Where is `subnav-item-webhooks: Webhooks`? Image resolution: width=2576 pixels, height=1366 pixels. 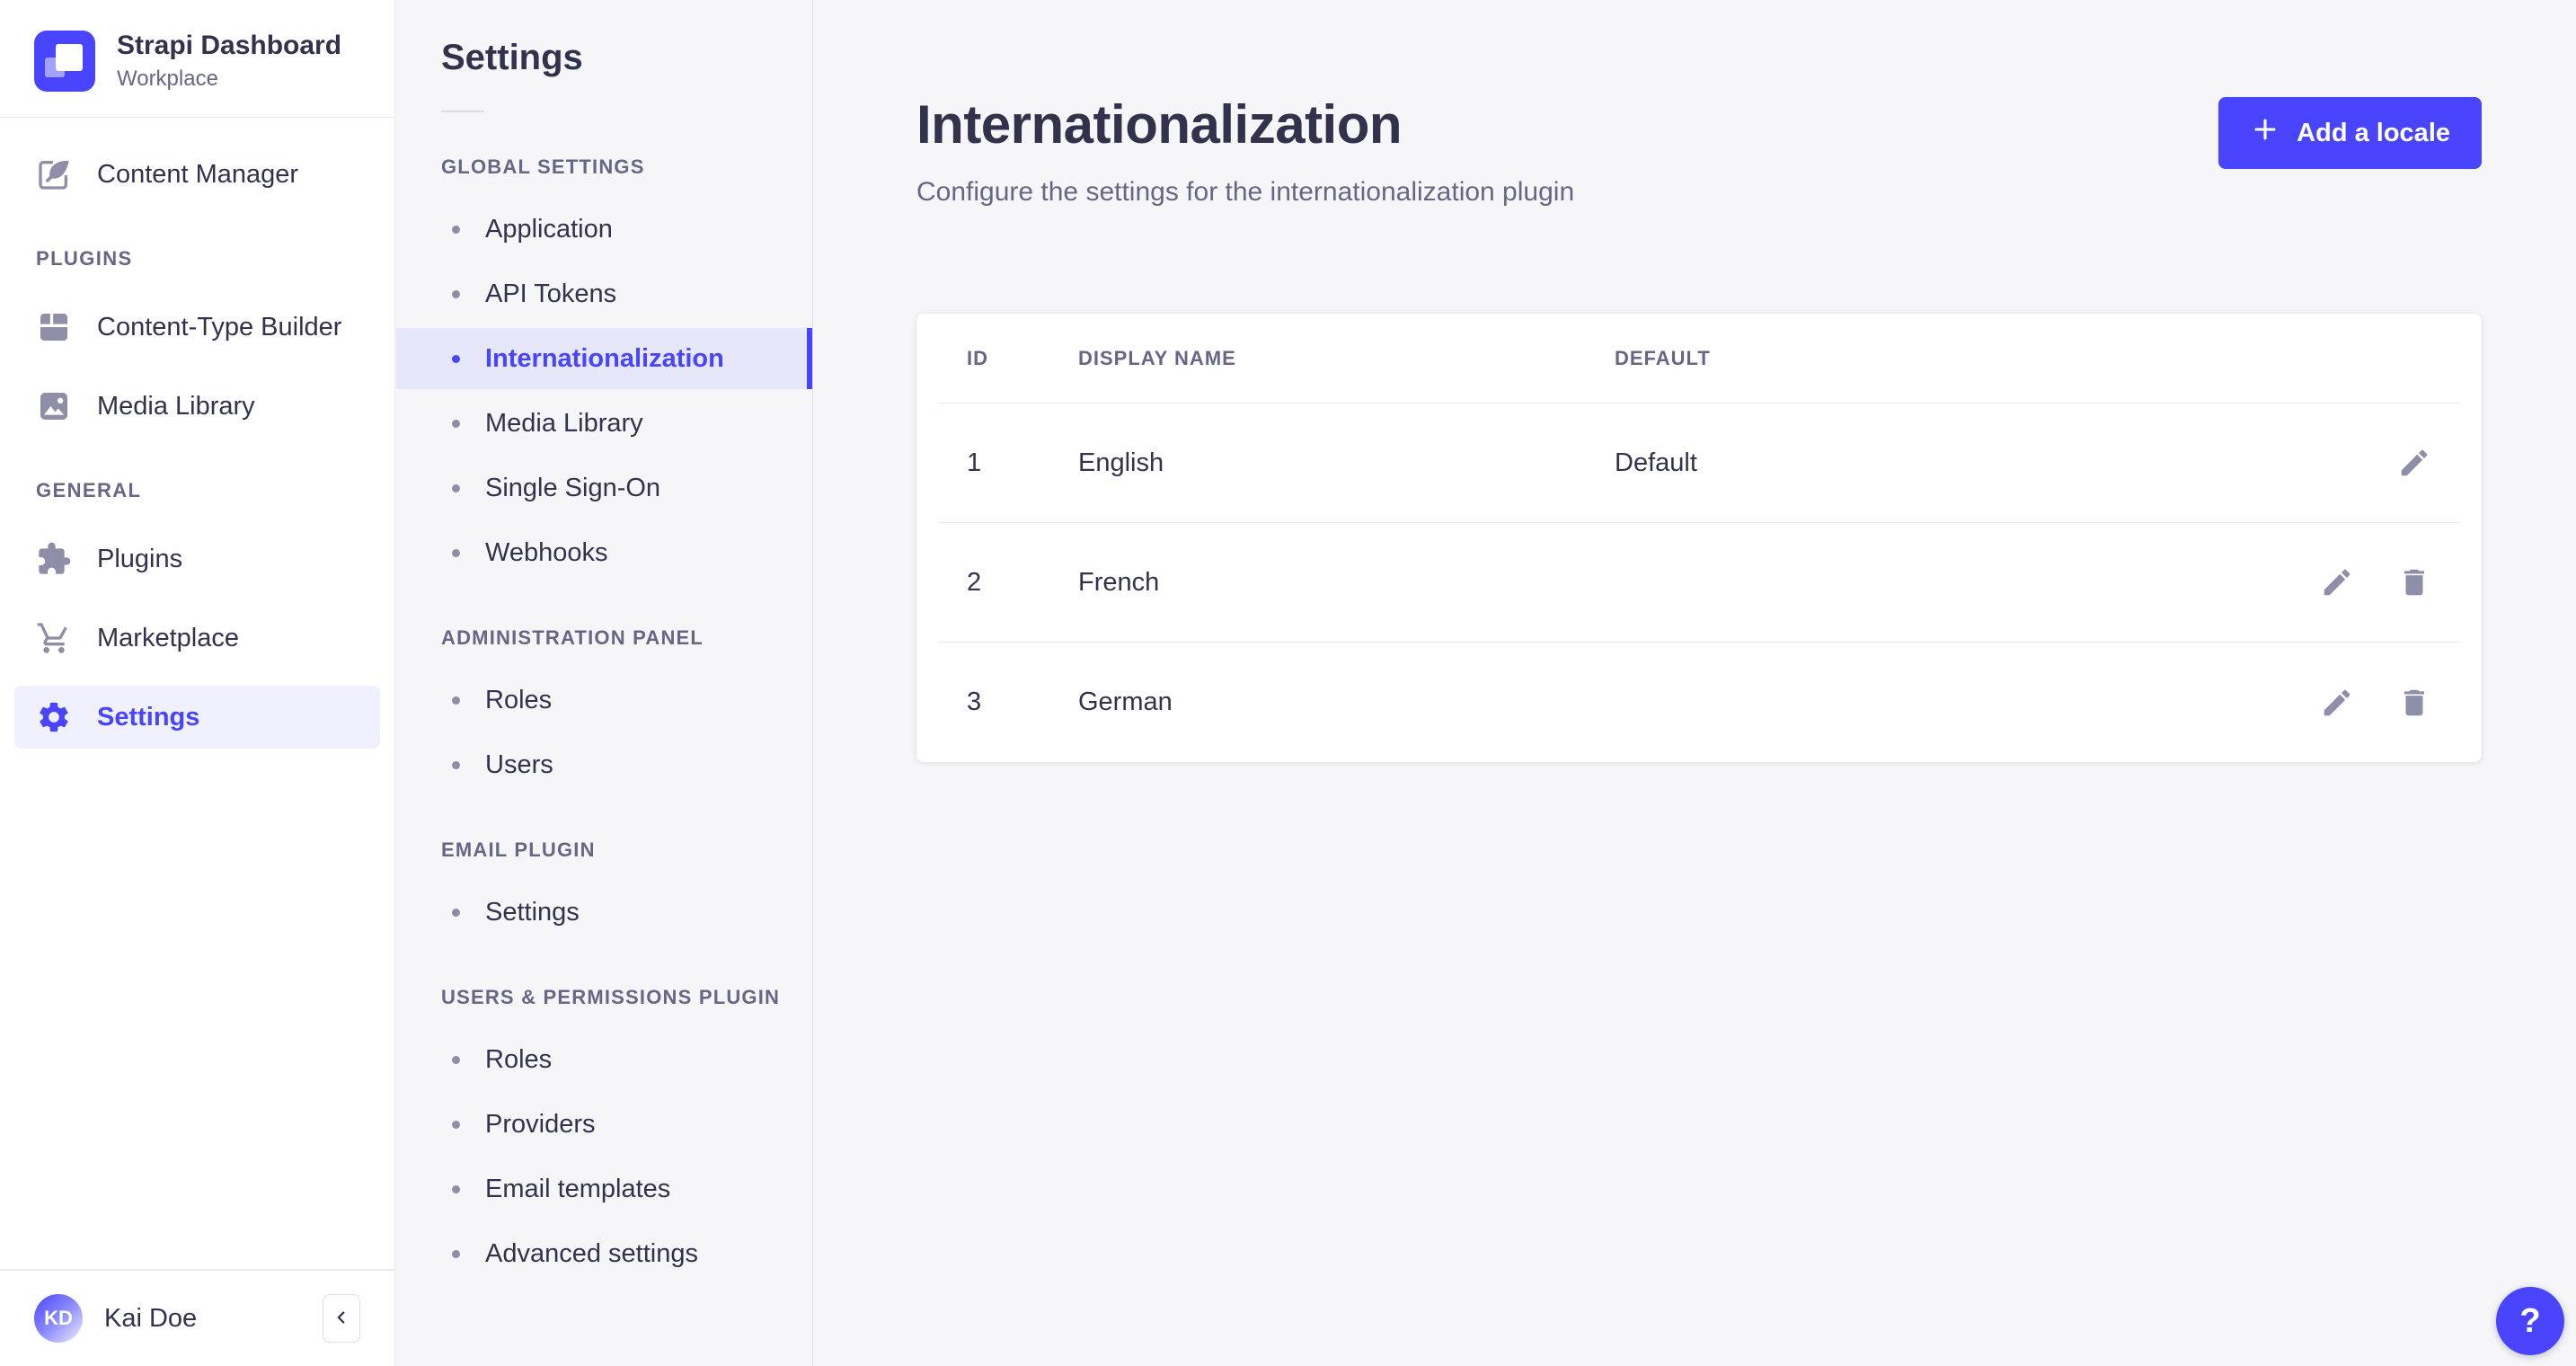 subnav-item-webhooks: Webhooks is located at coordinates (604, 552).